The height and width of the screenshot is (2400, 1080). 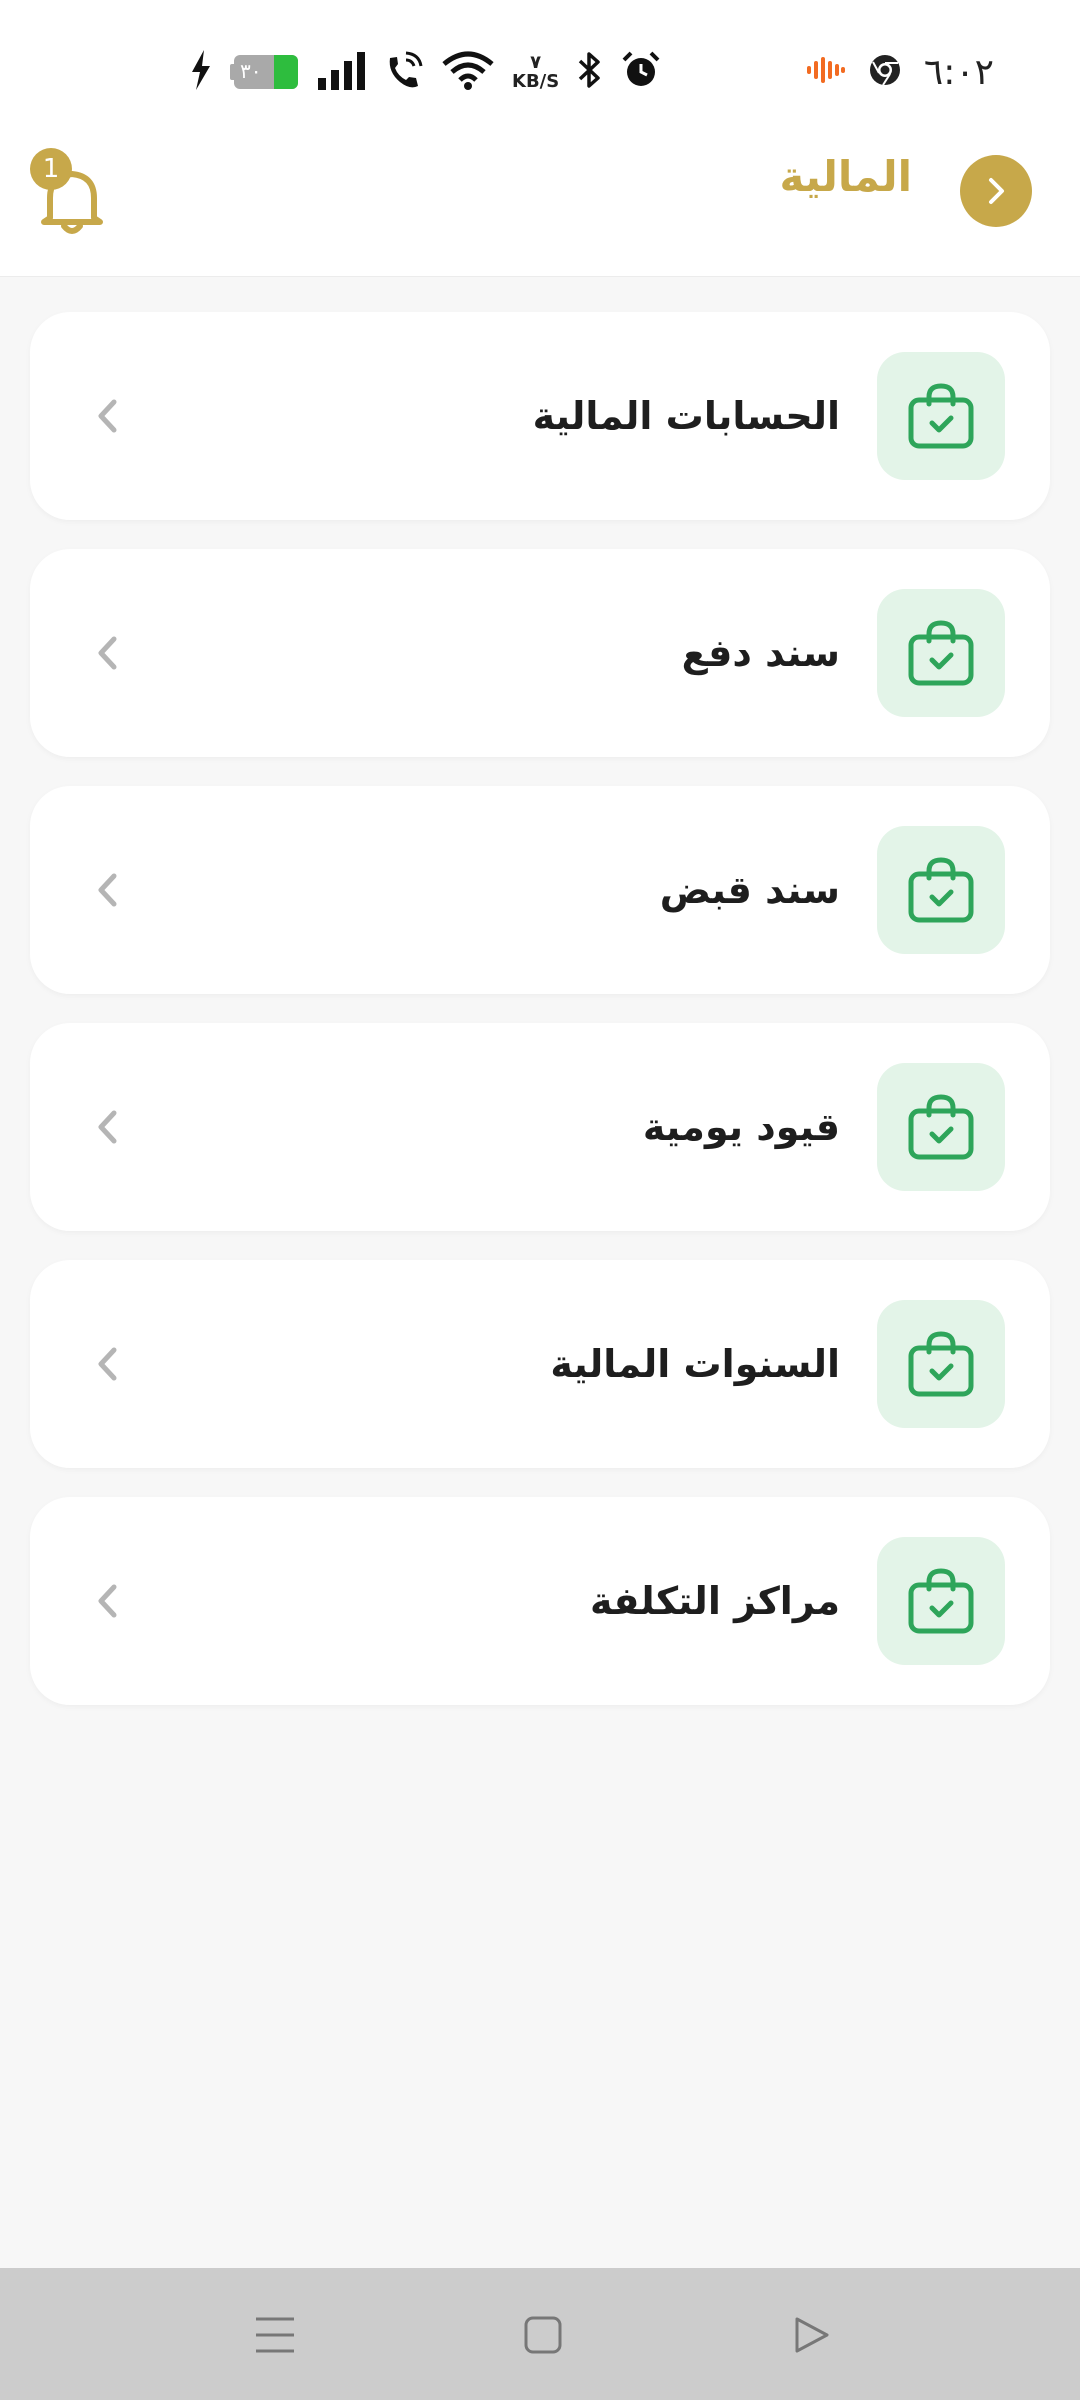 What do you see at coordinates (536, 81) in the screenshot?
I see `net-speed-unit: KB/S` at bounding box center [536, 81].